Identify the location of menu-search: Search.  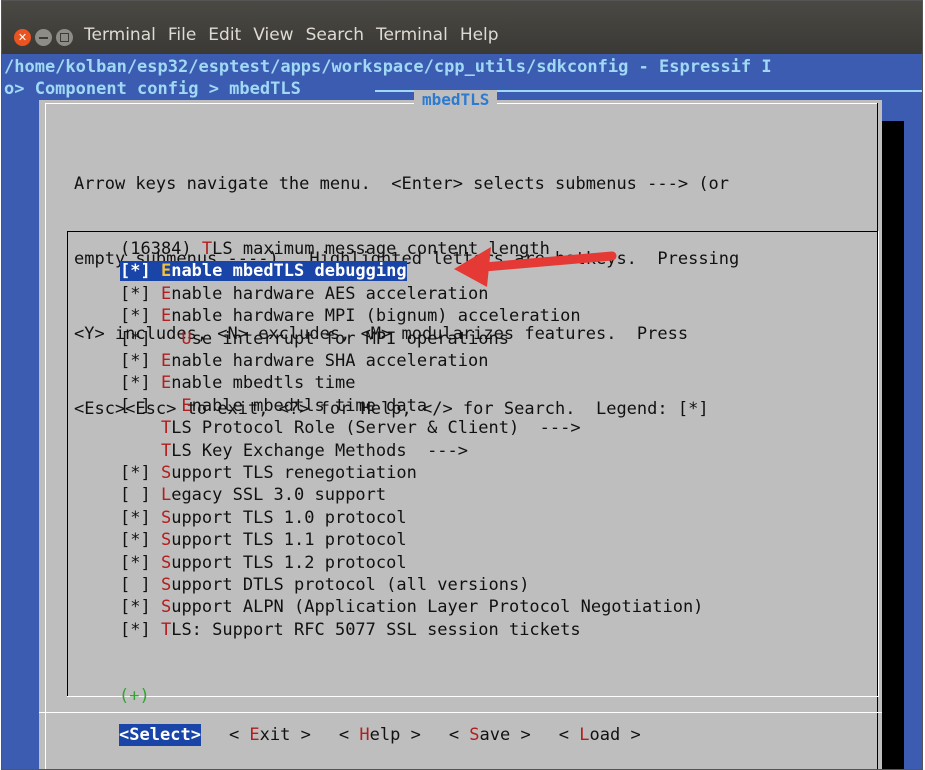
(335, 35).